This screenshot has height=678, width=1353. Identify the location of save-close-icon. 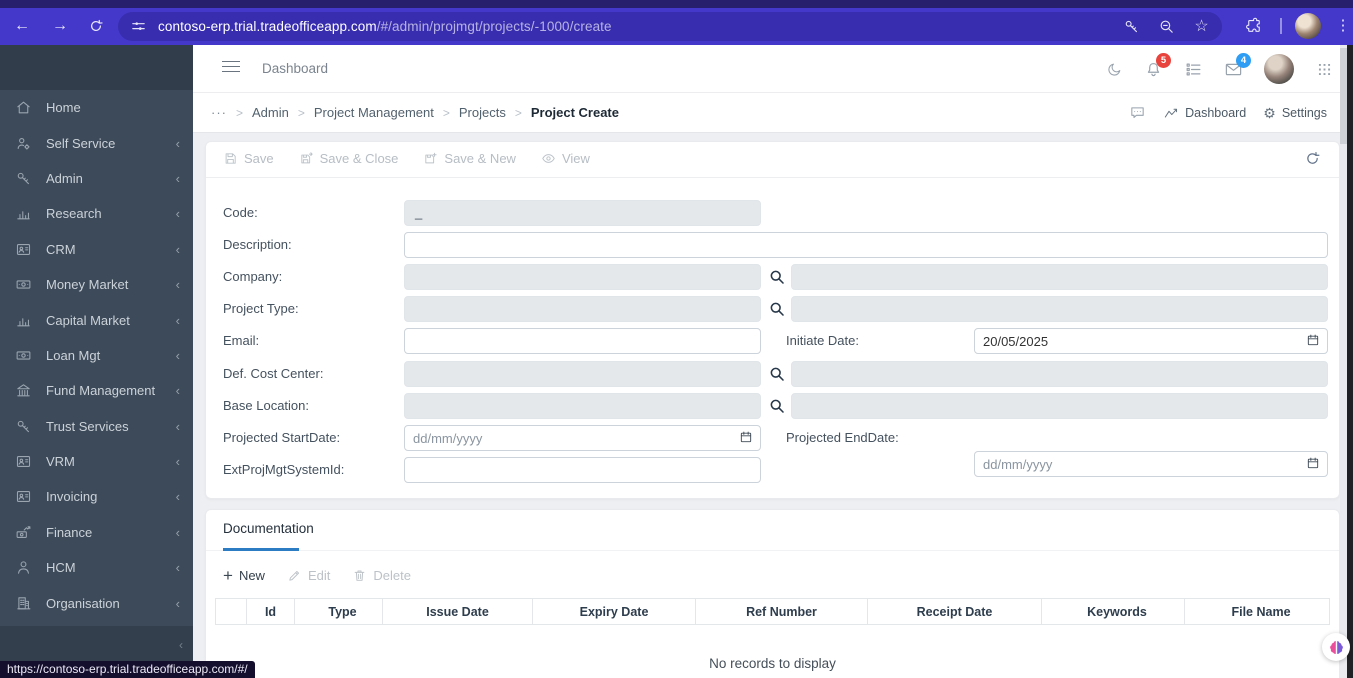
(306, 158).